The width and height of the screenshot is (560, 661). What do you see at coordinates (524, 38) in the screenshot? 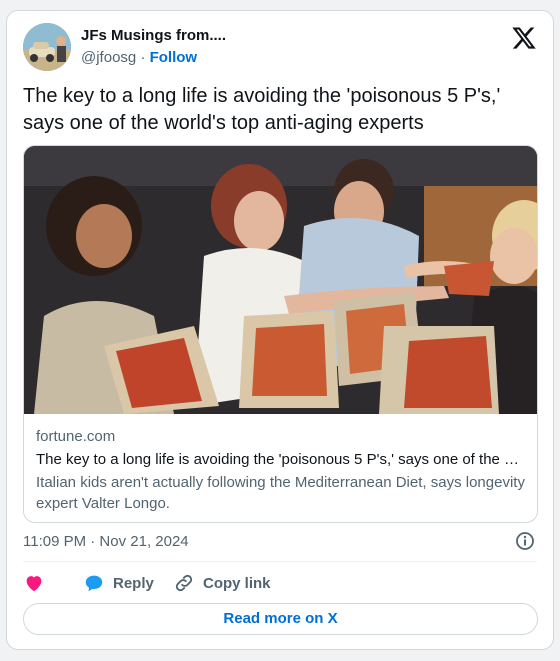
I see `x-logo-icon` at bounding box center [524, 38].